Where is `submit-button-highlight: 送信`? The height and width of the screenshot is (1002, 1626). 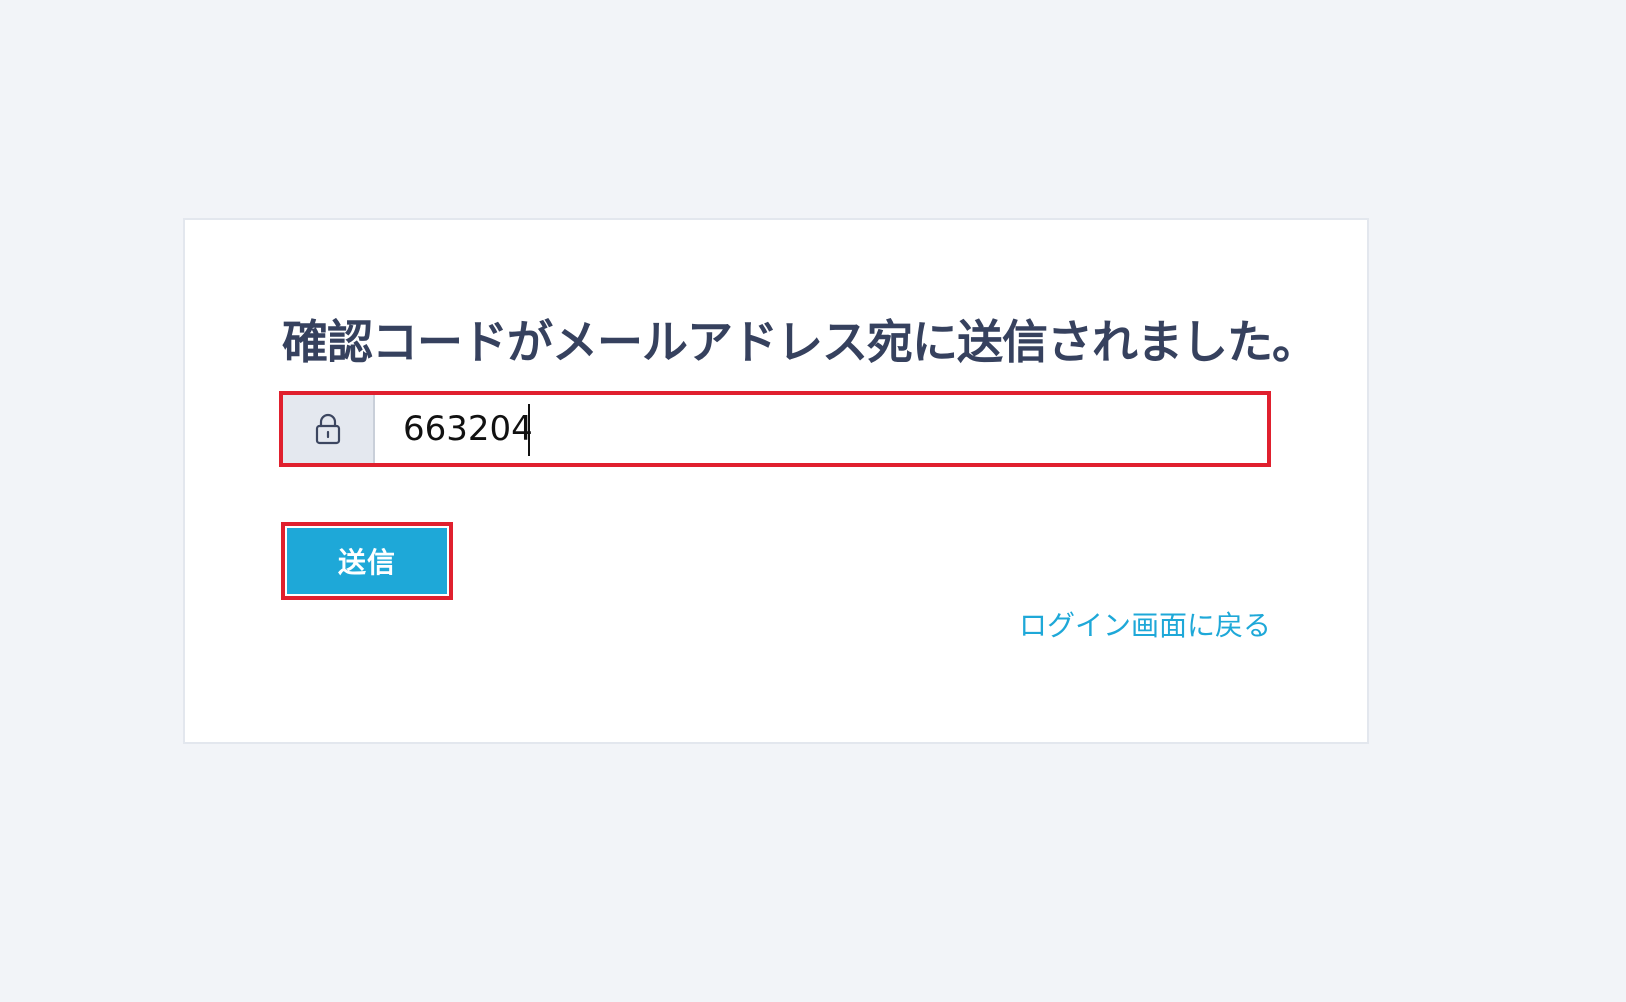 submit-button-highlight: 送信 is located at coordinates (367, 561).